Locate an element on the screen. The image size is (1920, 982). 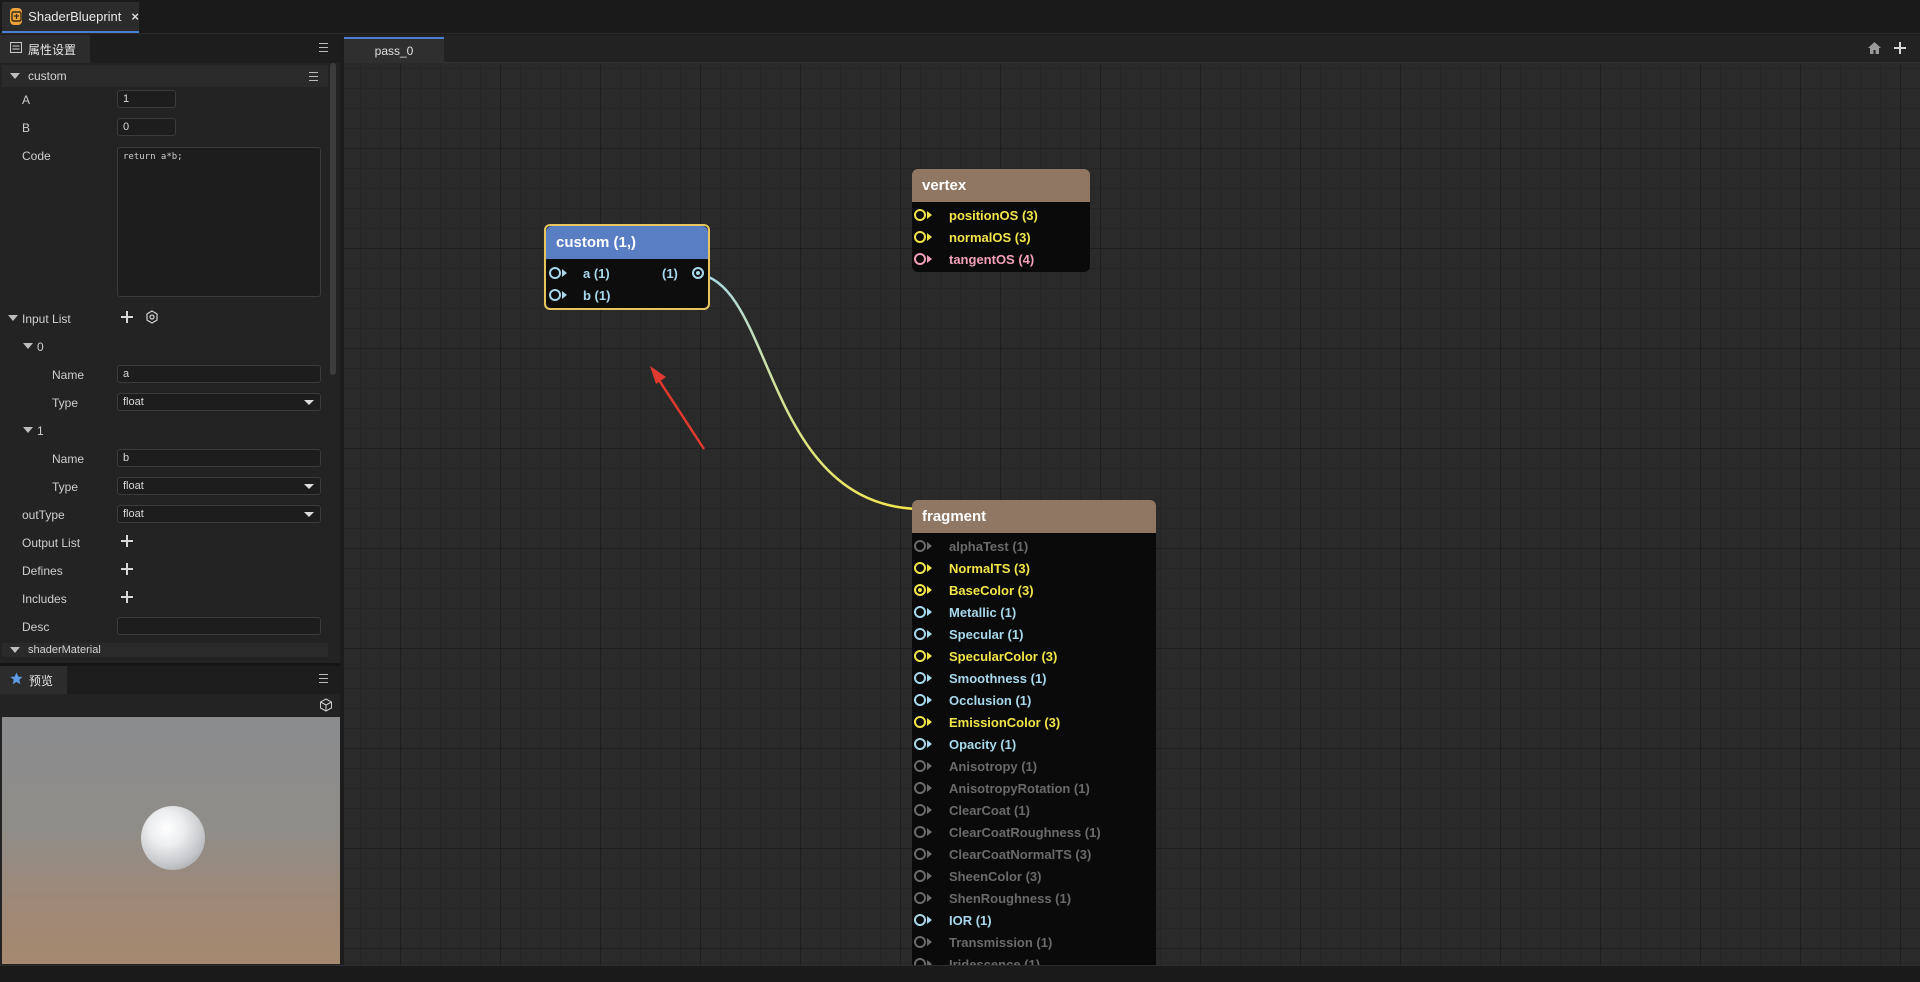
input-pin-b is located at coordinates (555, 295).